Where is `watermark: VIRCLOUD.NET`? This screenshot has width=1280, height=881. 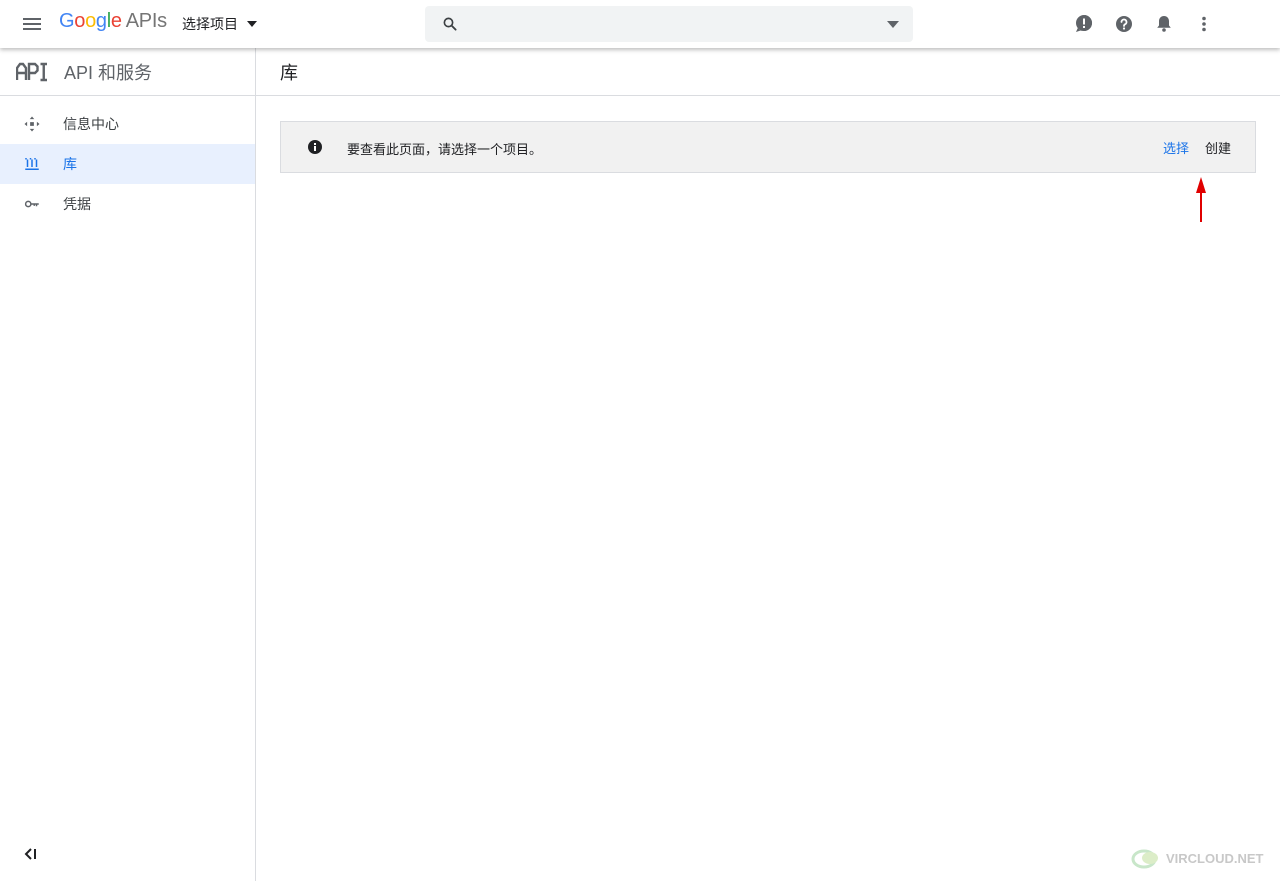 watermark: VIRCLOUD.NET is located at coordinates (1197, 858).